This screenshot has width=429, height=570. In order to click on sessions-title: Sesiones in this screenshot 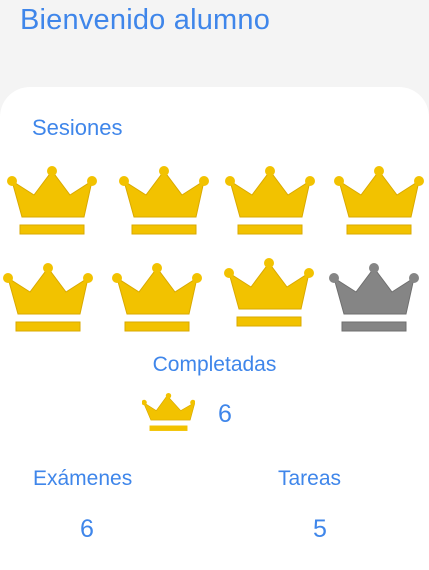, I will do `click(77, 127)`.